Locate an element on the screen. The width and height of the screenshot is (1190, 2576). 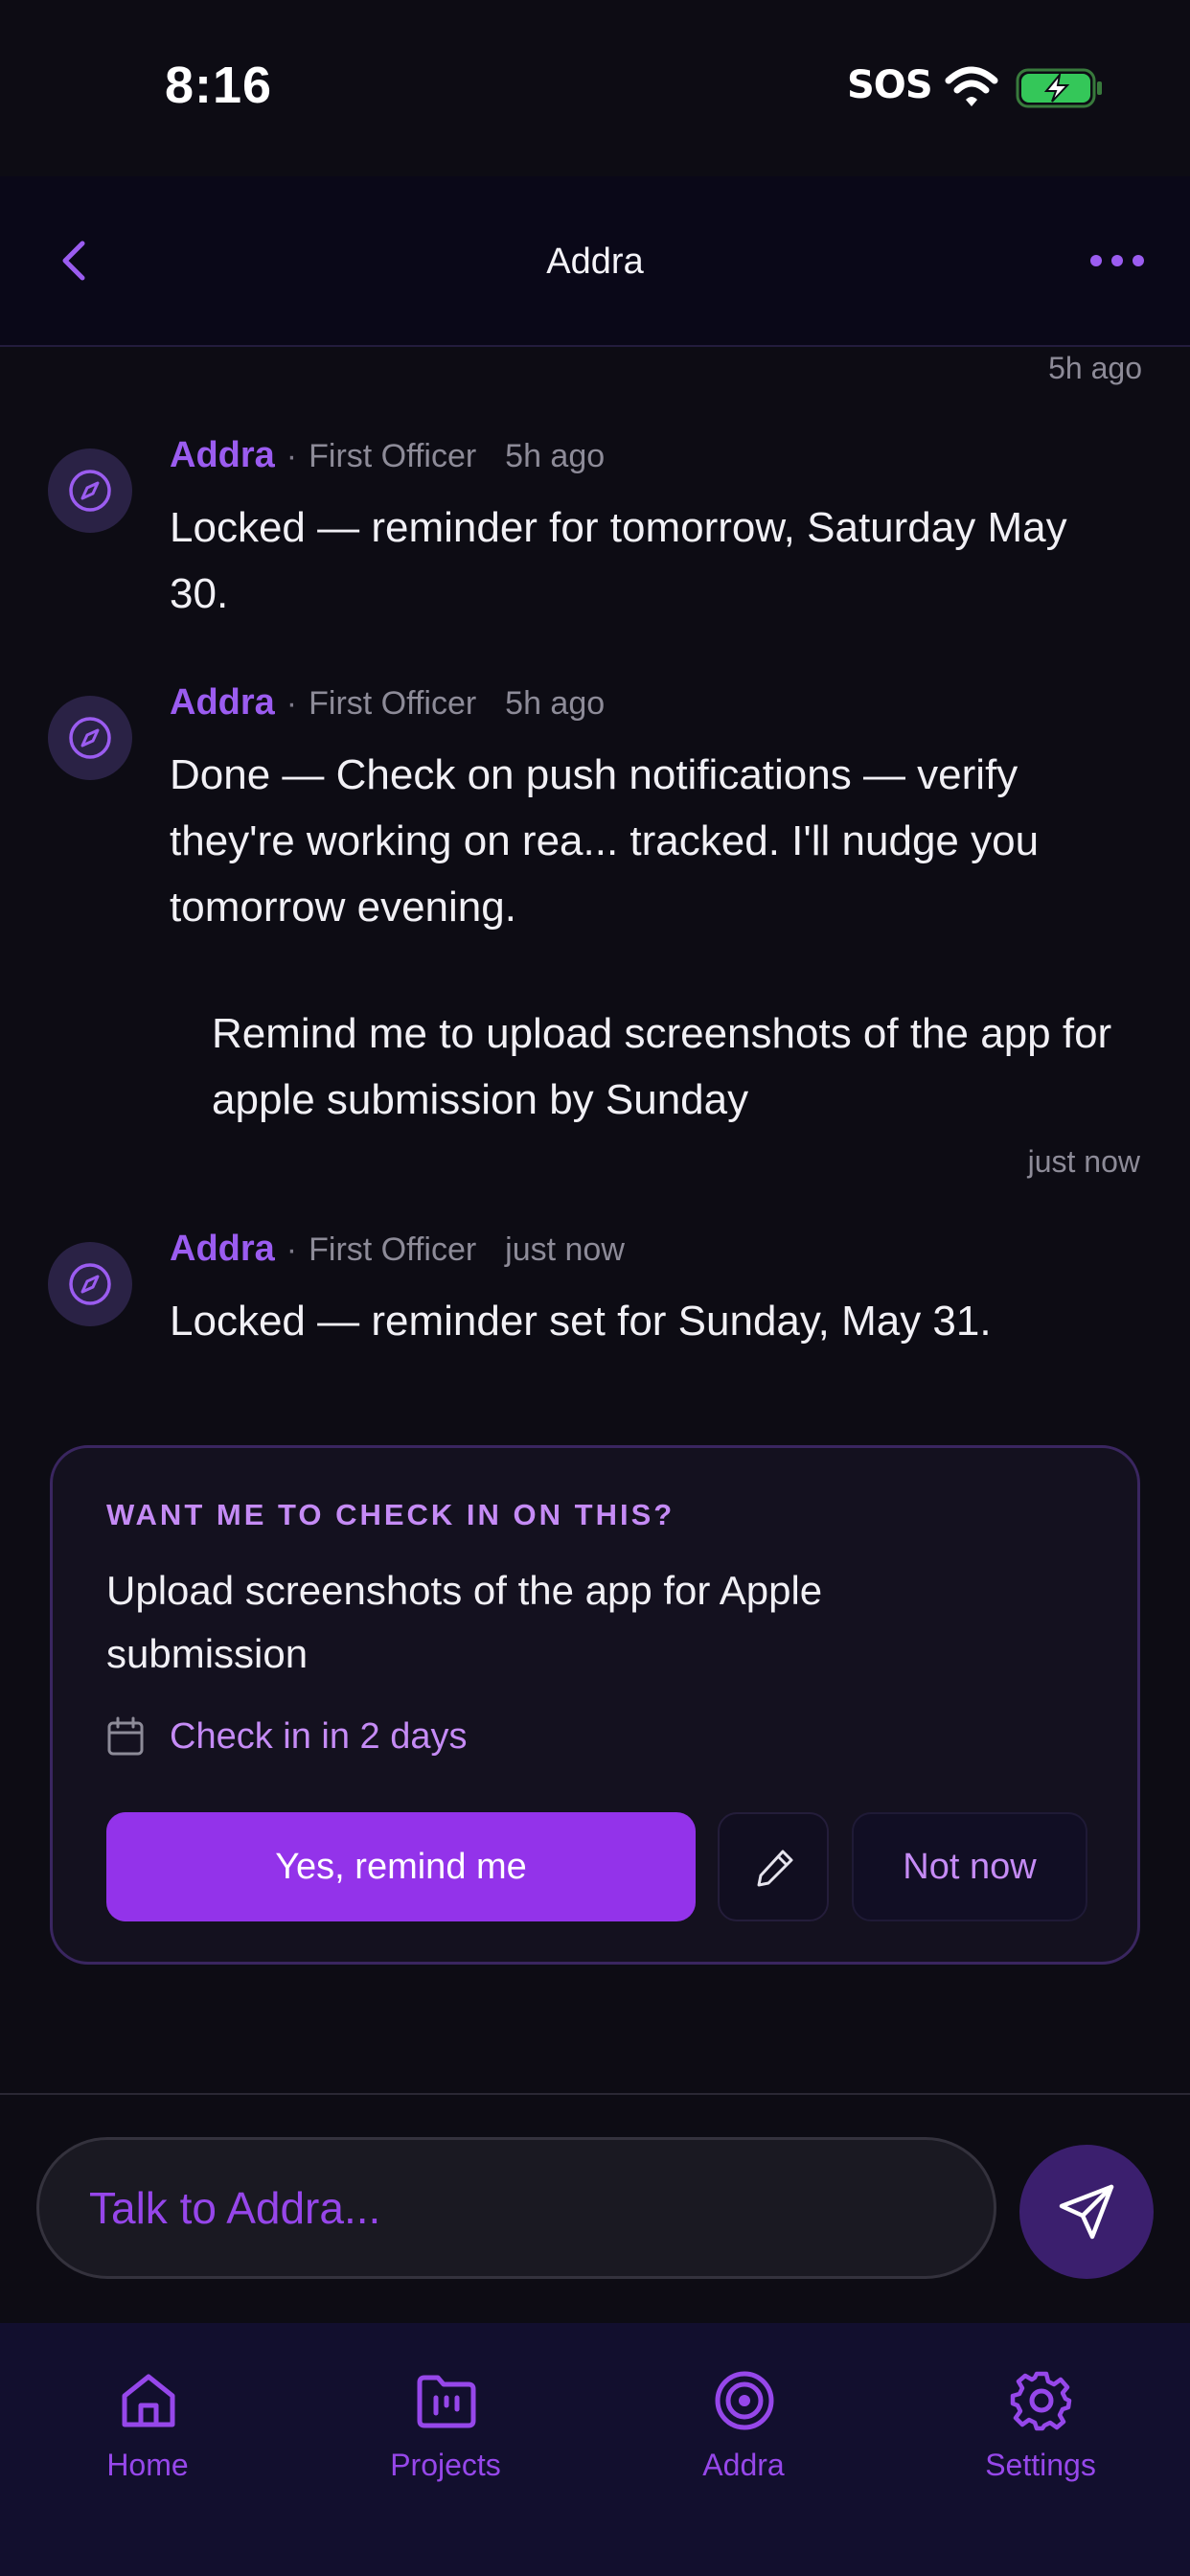
user-message-time: just now is located at coordinates (1083, 1161).